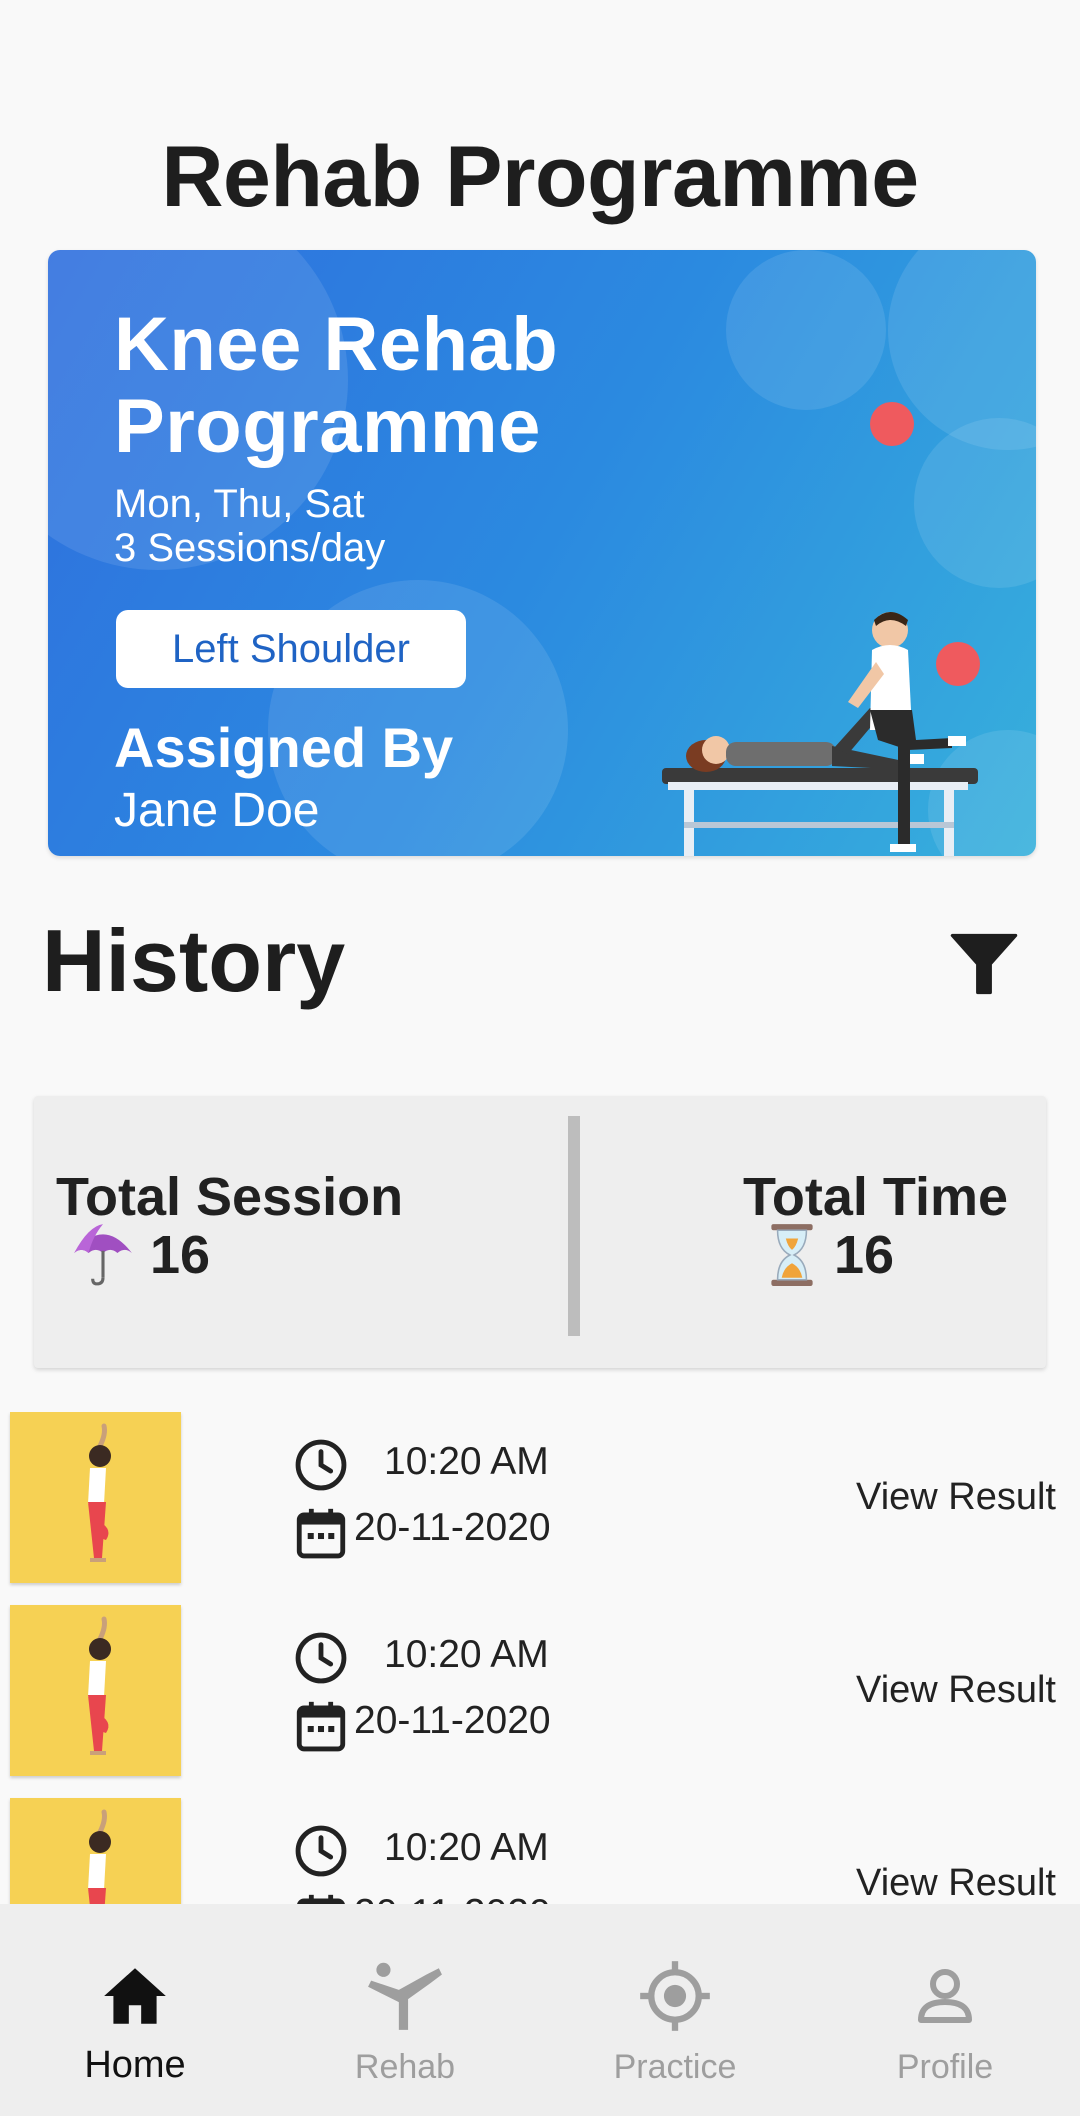 This screenshot has height=2116, width=1080. Describe the element at coordinates (291, 649) in the screenshot. I see `body-part-badge: Left Shoulder` at that location.